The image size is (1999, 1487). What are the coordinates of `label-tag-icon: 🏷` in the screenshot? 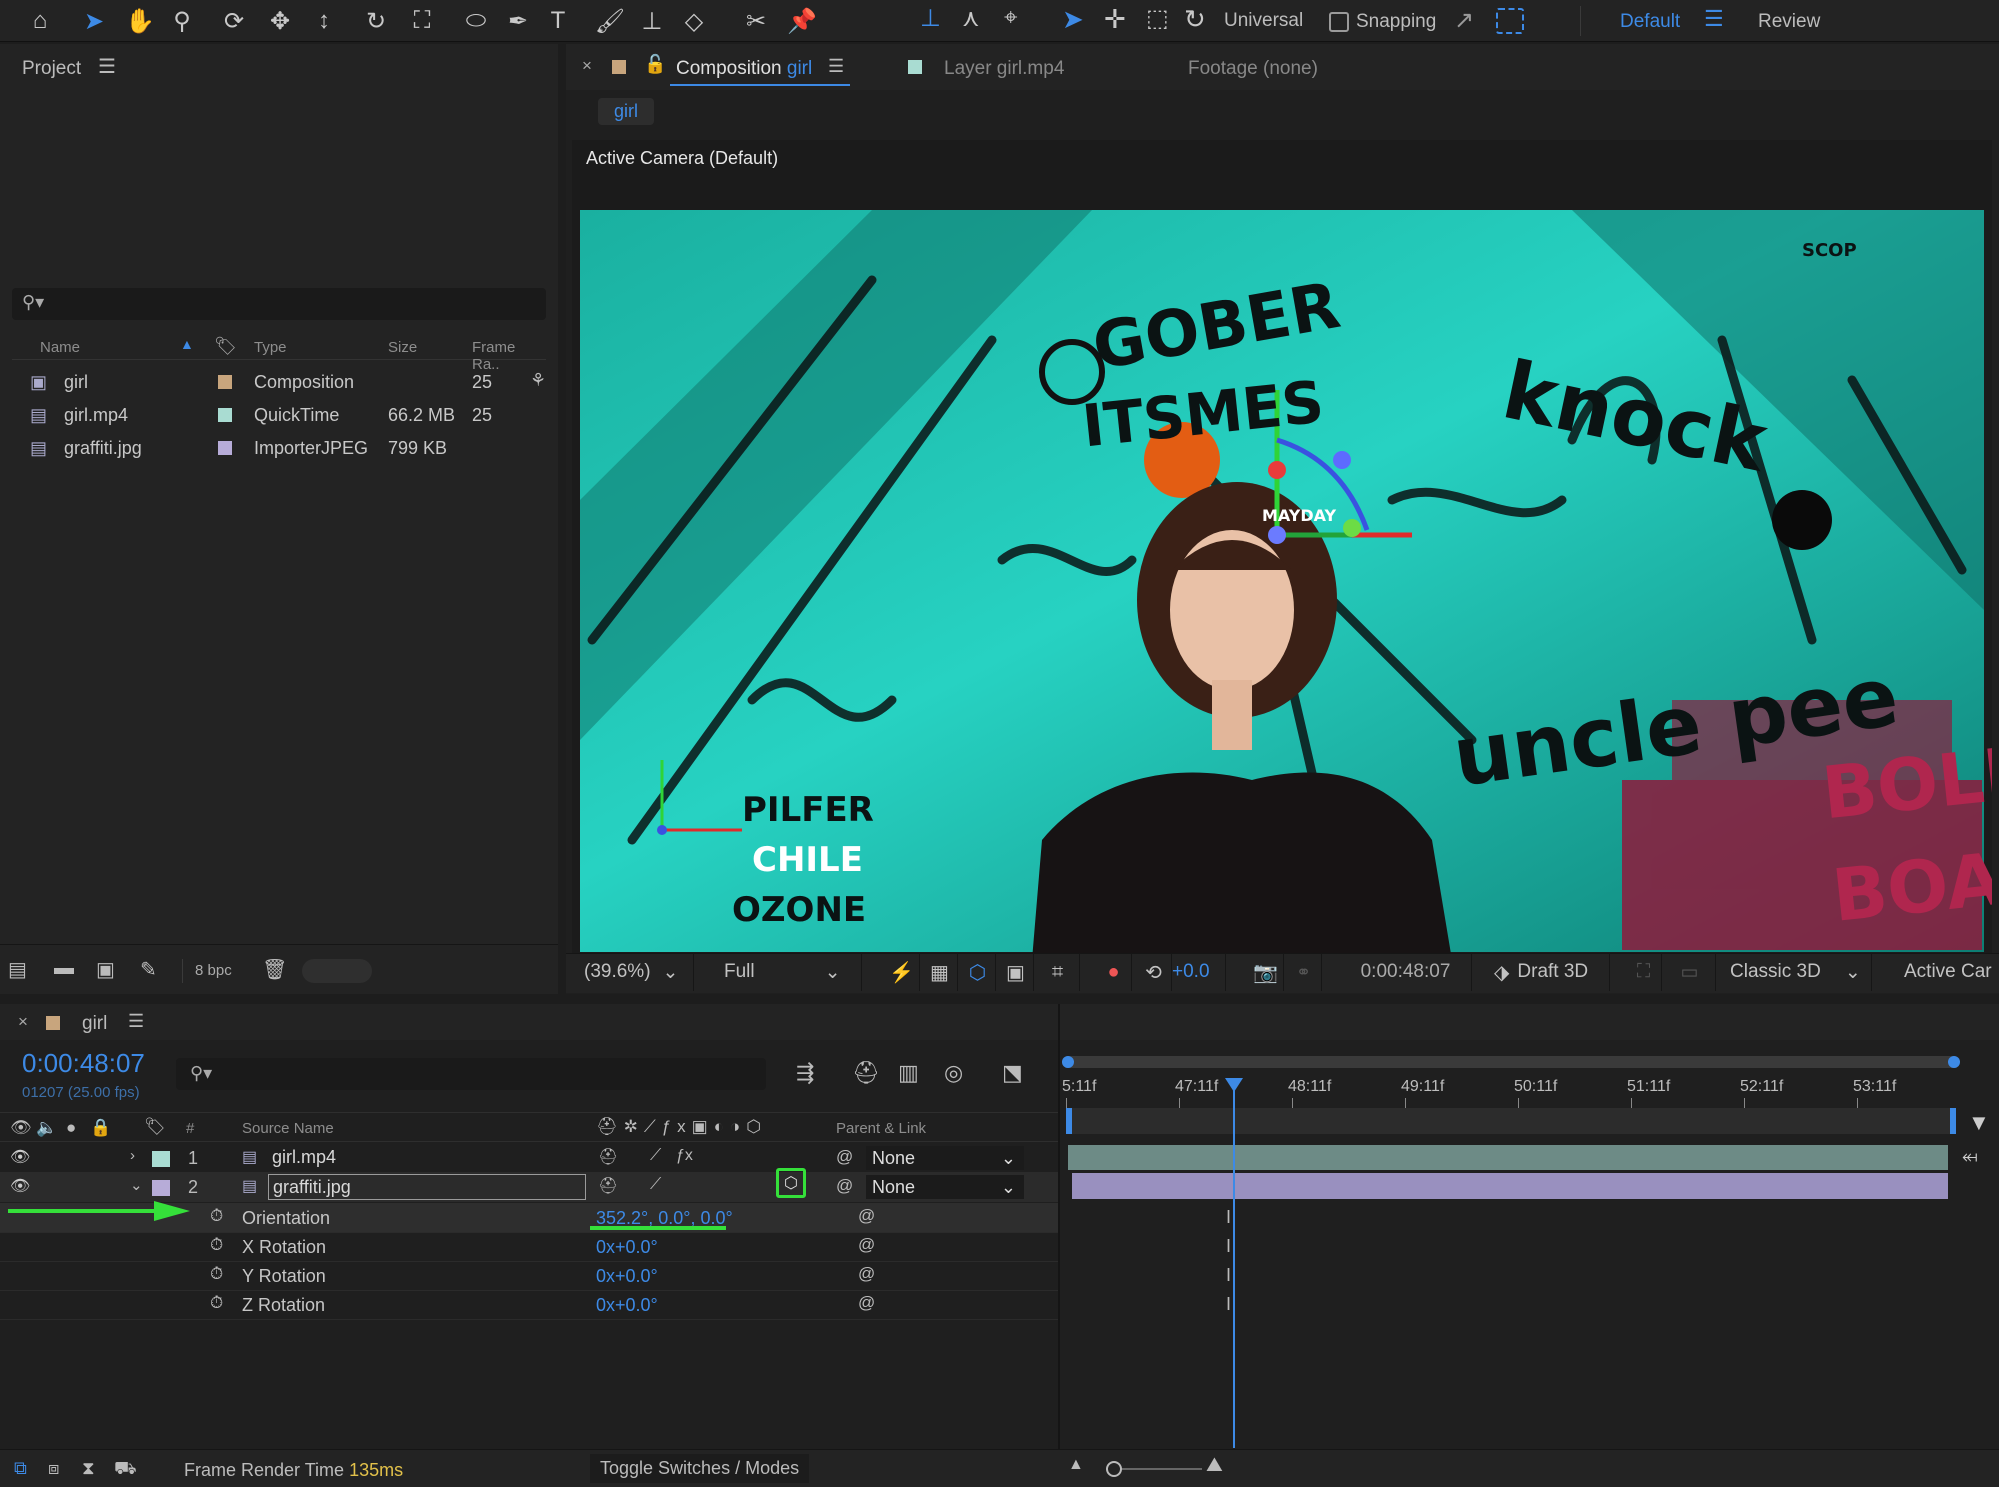 It's located at (225, 346).